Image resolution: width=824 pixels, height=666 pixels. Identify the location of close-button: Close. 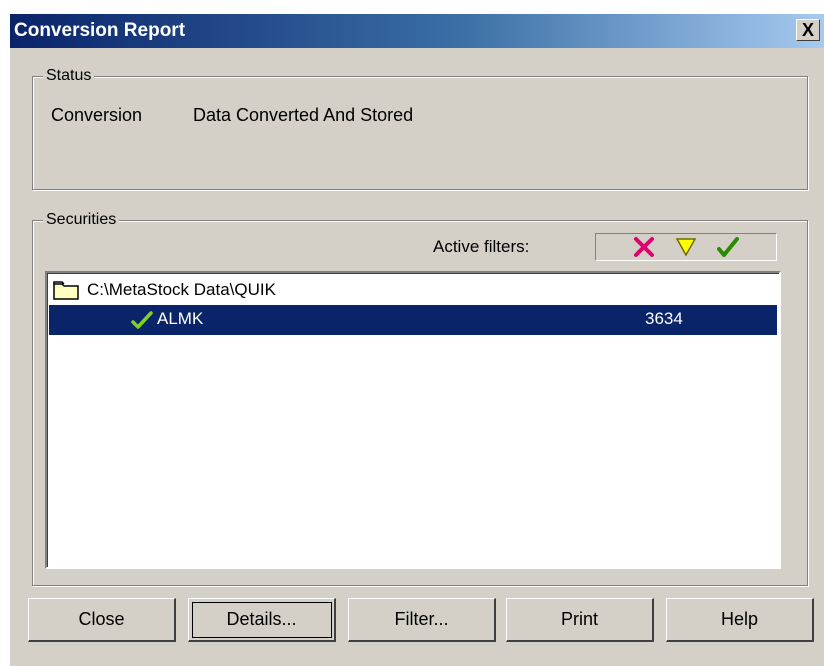
(102, 620).